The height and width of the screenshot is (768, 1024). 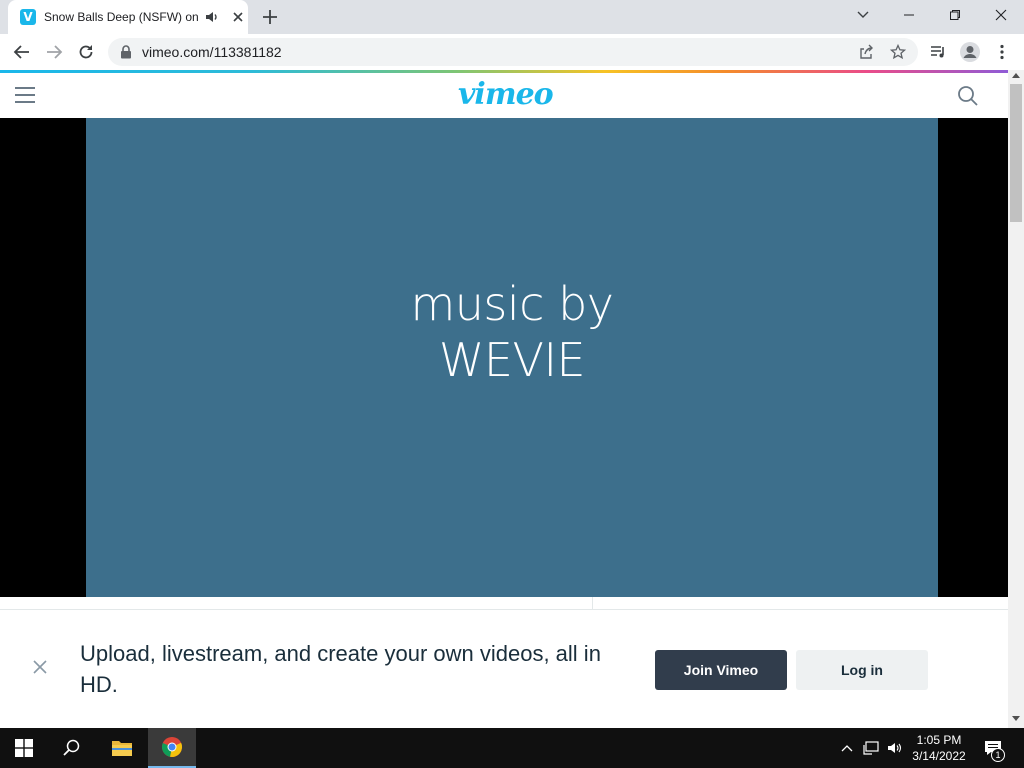 What do you see at coordinates (1016, 153) in the screenshot?
I see `scroll-thumb` at bounding box center [1016, 153].